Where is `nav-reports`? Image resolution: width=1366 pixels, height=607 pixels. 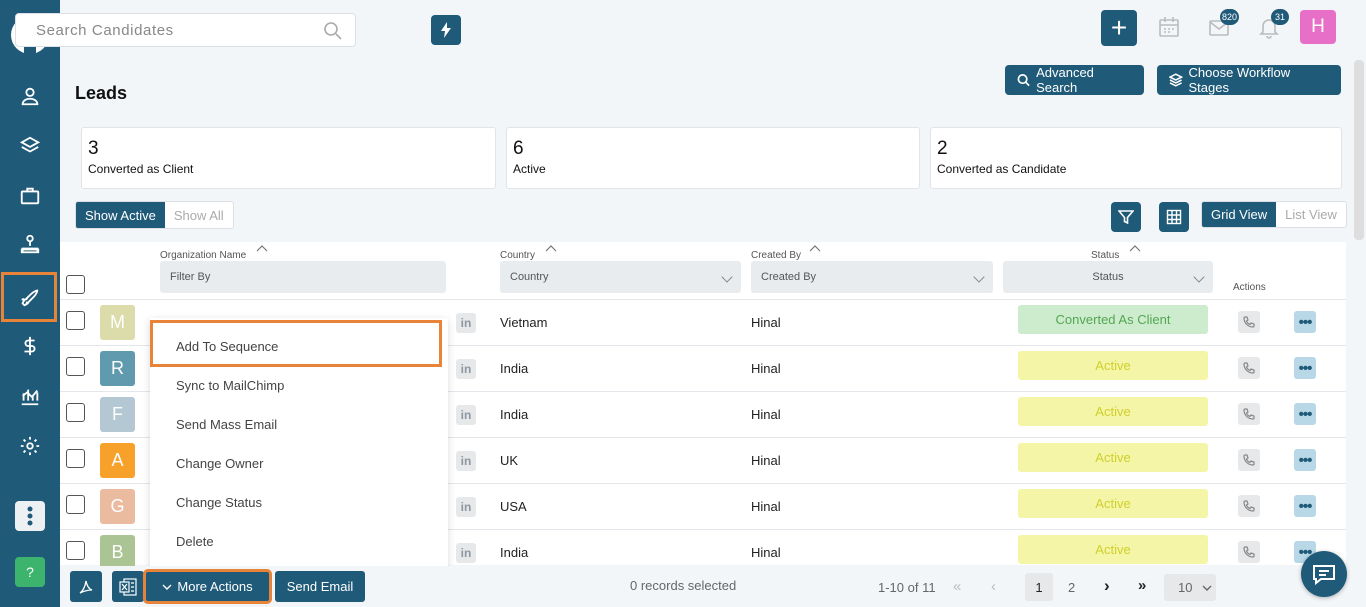 nav-reports is located at coordinates (30, 396).